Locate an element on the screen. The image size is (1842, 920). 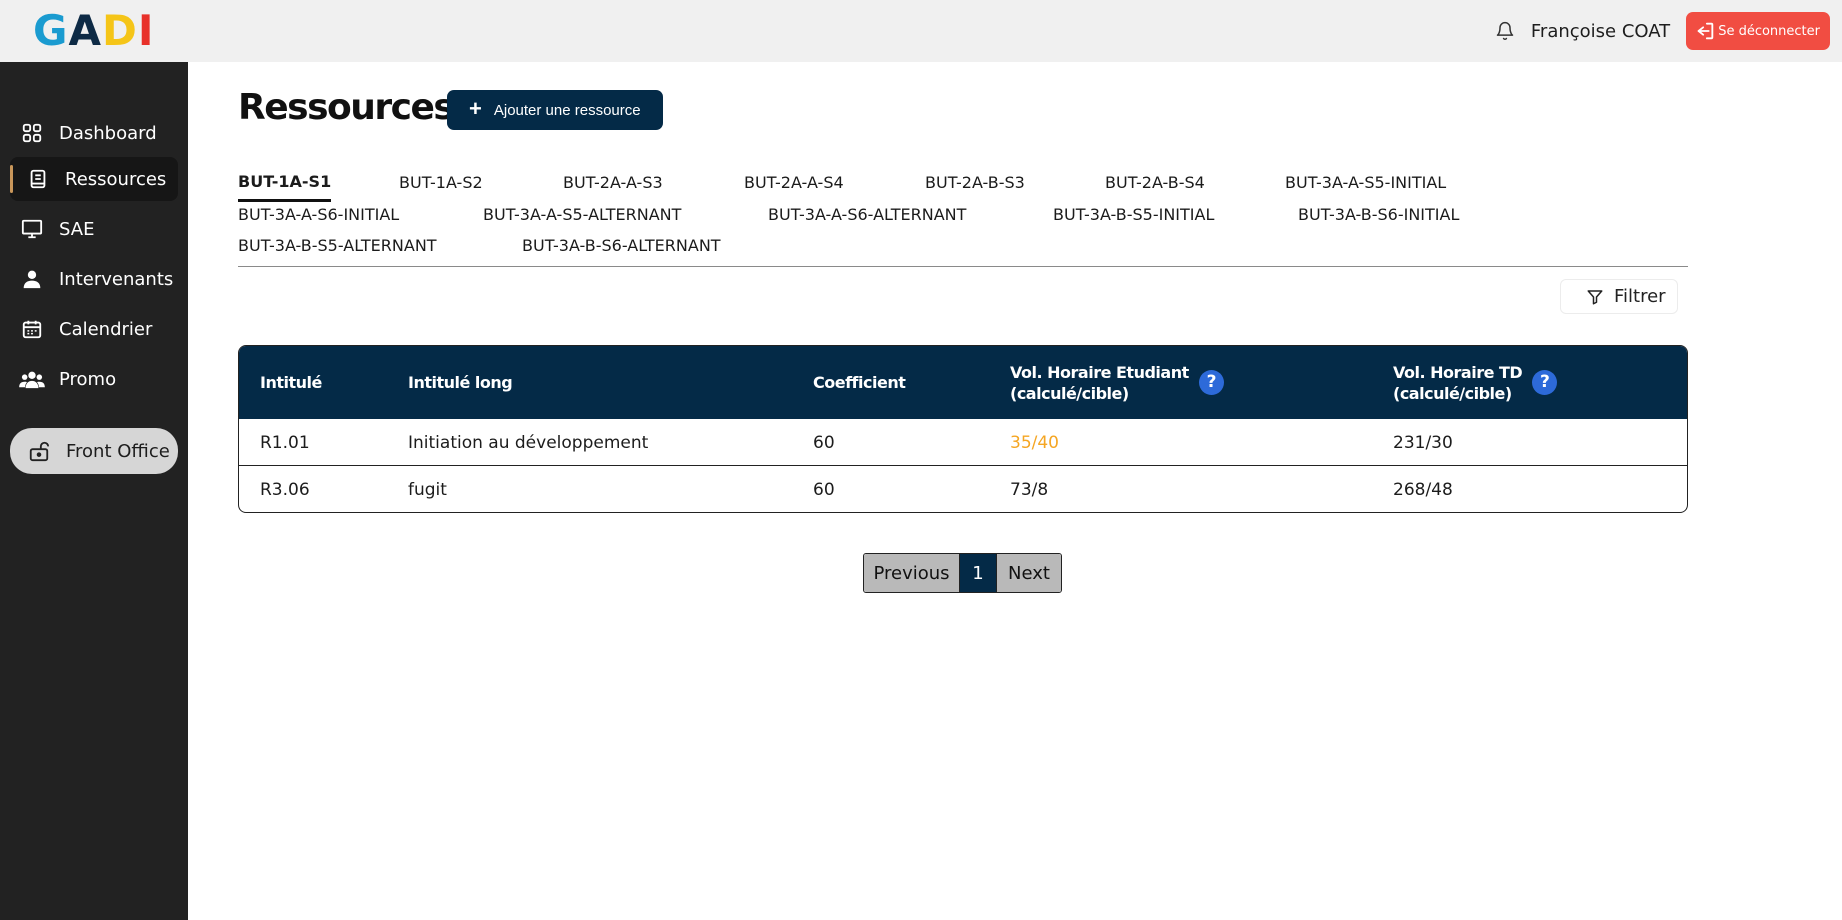
tab-but-2a-b-s3: BUT-2A-B-S3 is located at coordinates (975, 182).